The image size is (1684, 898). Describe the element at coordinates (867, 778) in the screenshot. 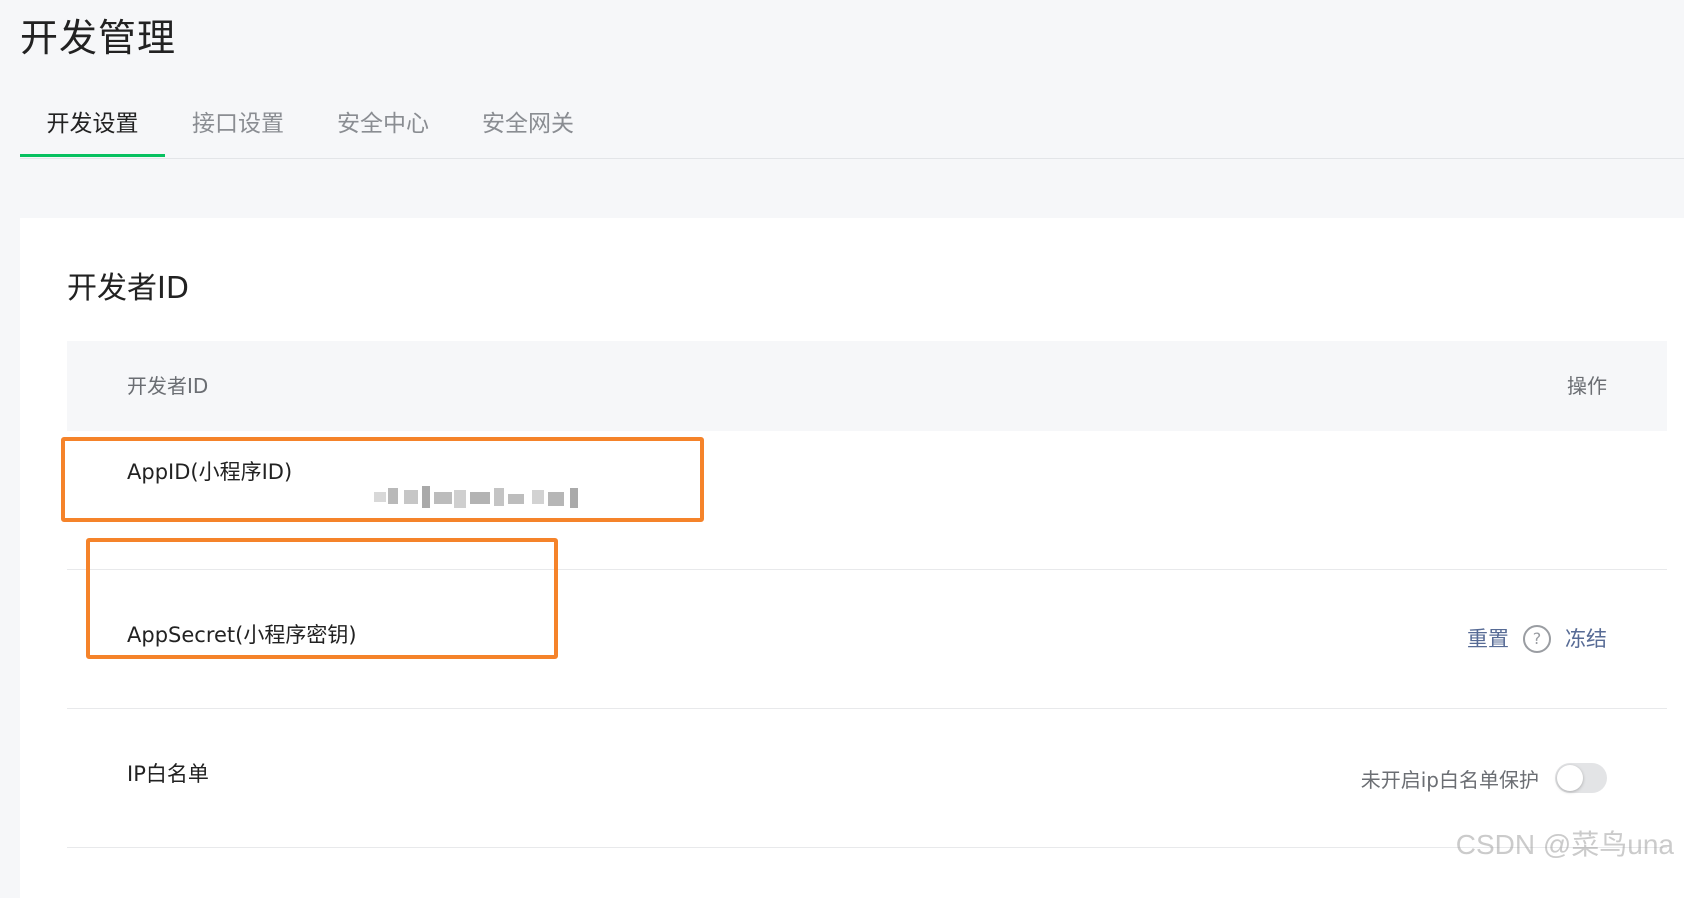

I see `table-row-ip-whitelist: IP白名单 未开启ip白名单保护` at that location.